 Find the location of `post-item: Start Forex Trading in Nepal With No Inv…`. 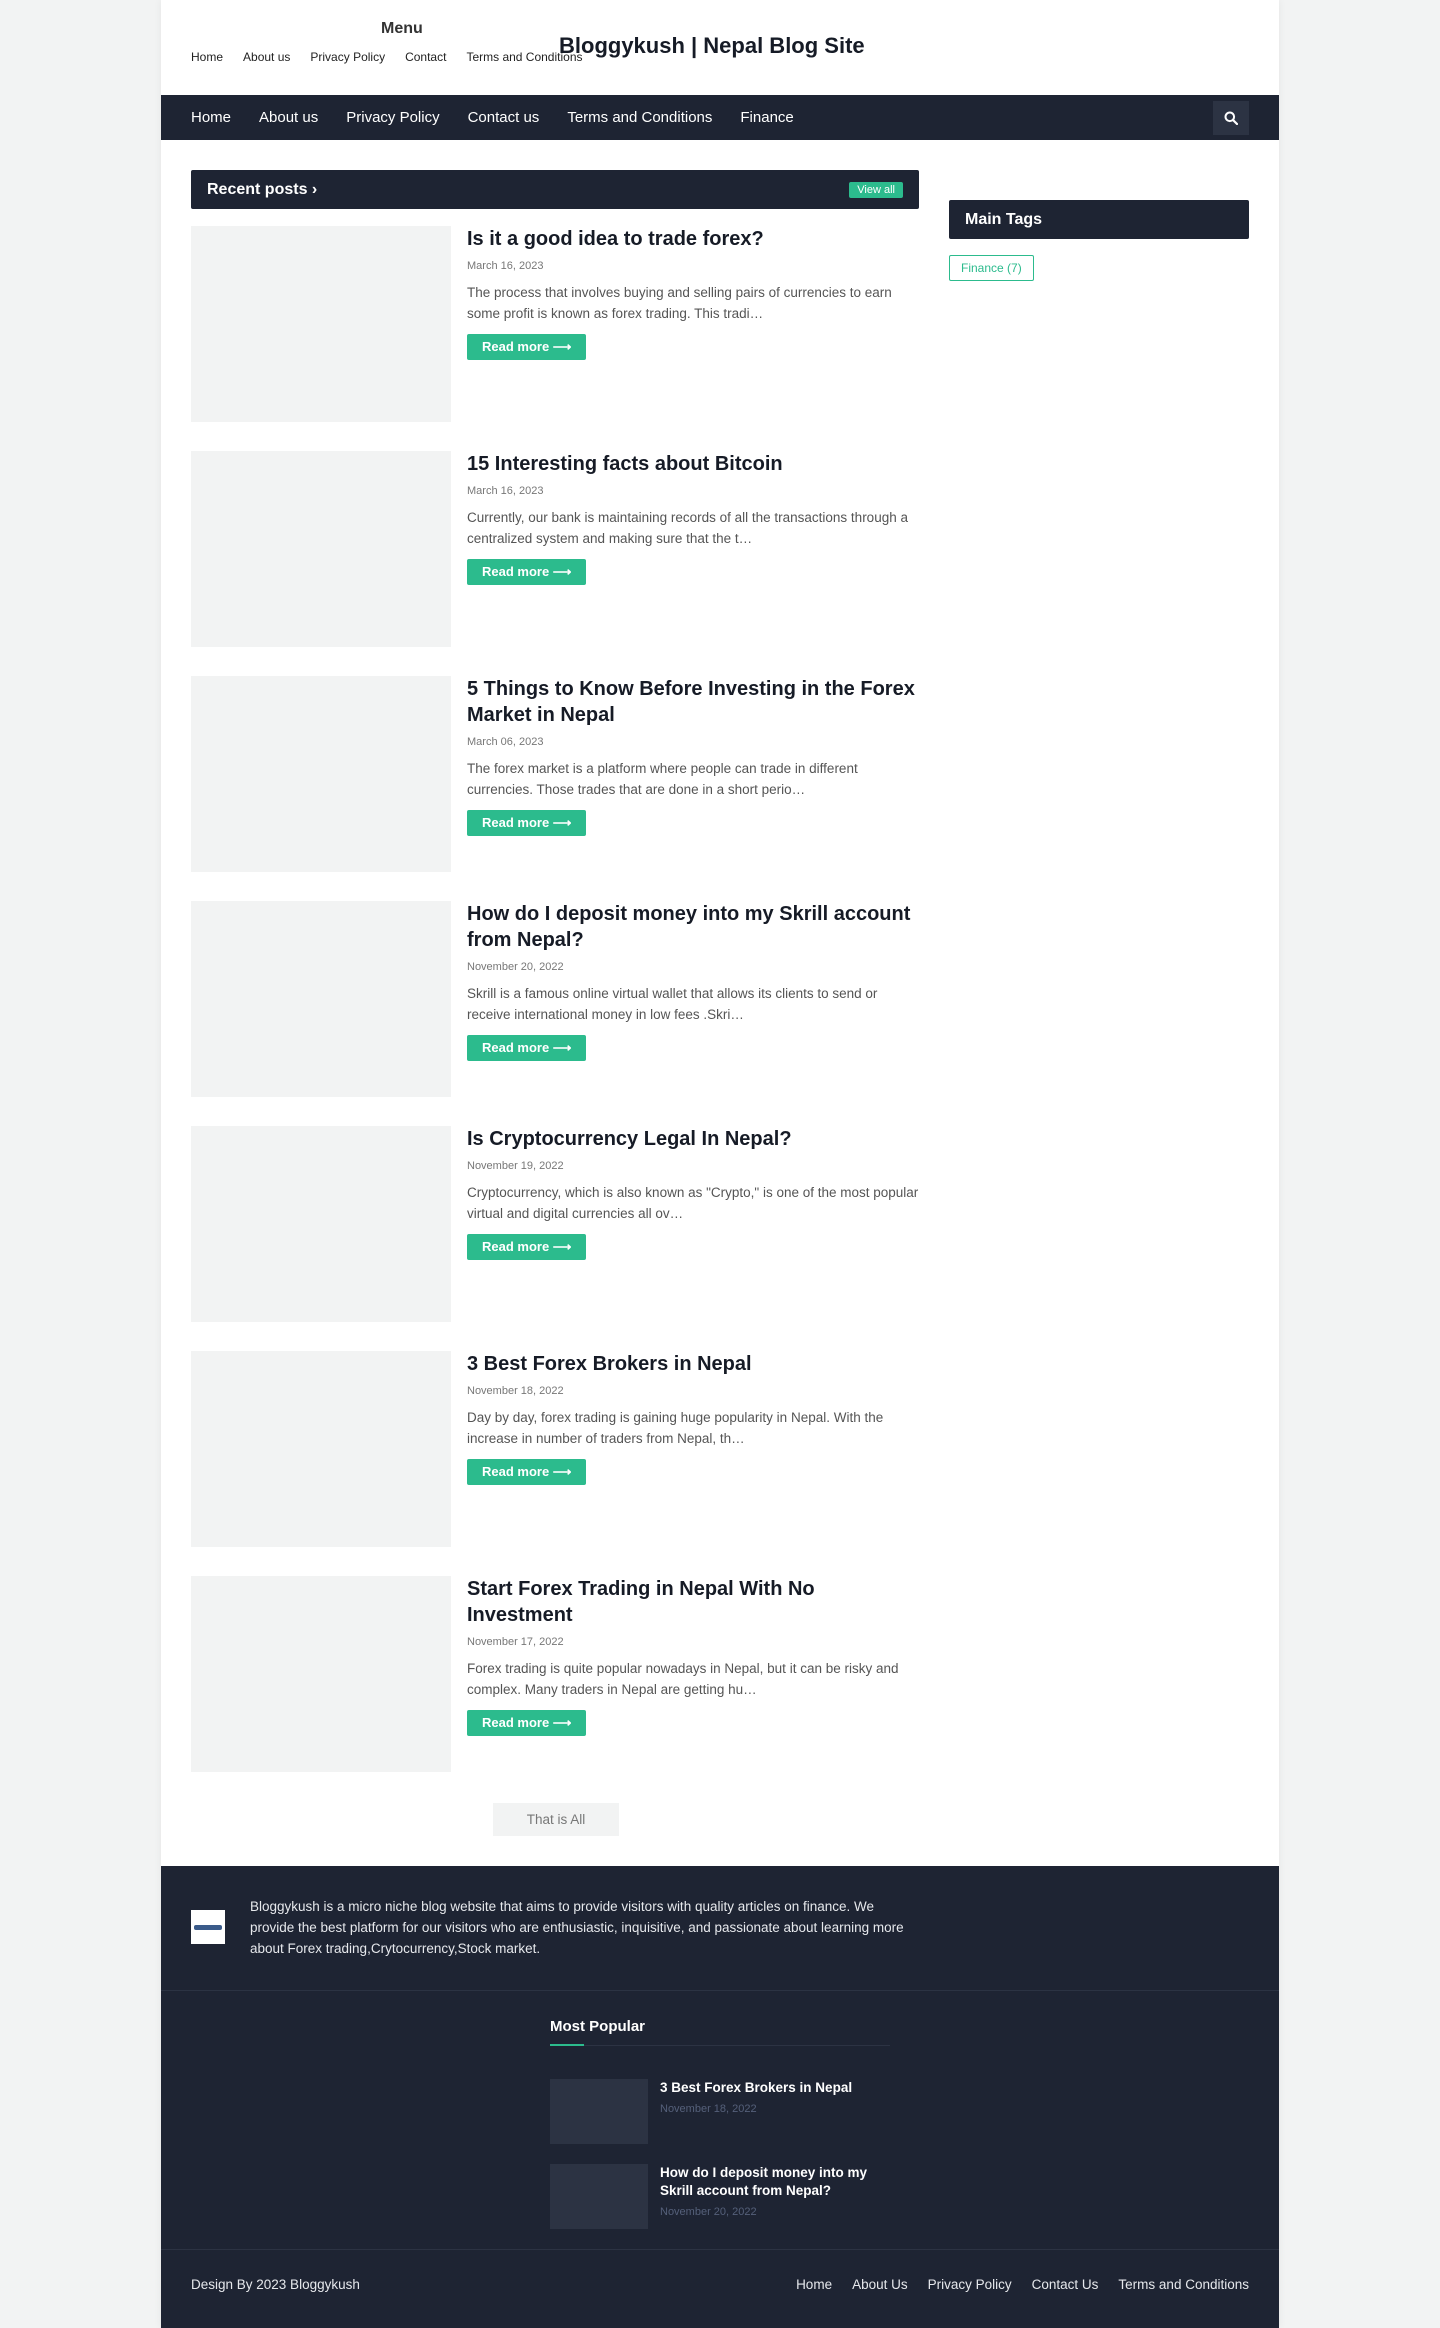

post-item: Start Forex Trading in Nepal With No Inv… is located at coordinates (555, 1674).